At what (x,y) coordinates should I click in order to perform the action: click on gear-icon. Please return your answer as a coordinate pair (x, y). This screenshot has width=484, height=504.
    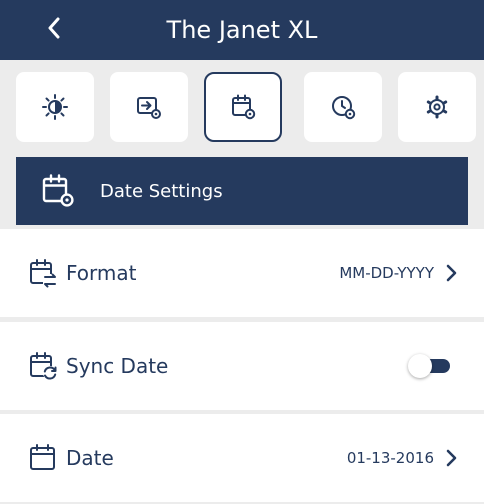
    Looking at the image, I should click on (437, 107).